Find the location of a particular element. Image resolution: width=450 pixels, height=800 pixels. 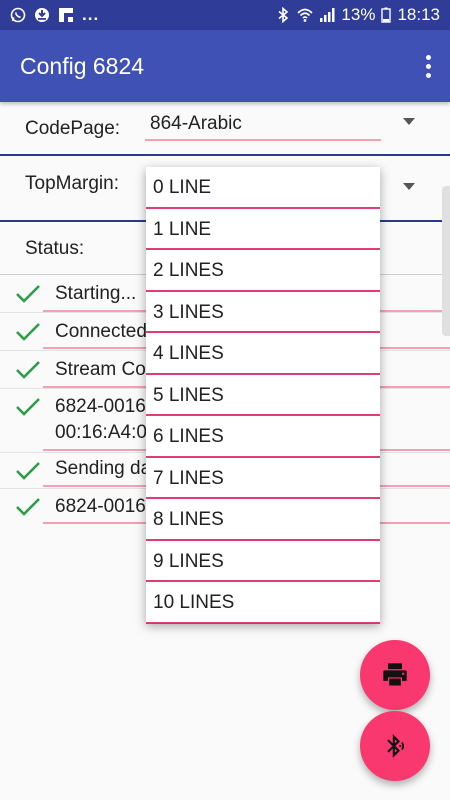

topmargin-label: TopMargin: is located at coordinates (72, 183).